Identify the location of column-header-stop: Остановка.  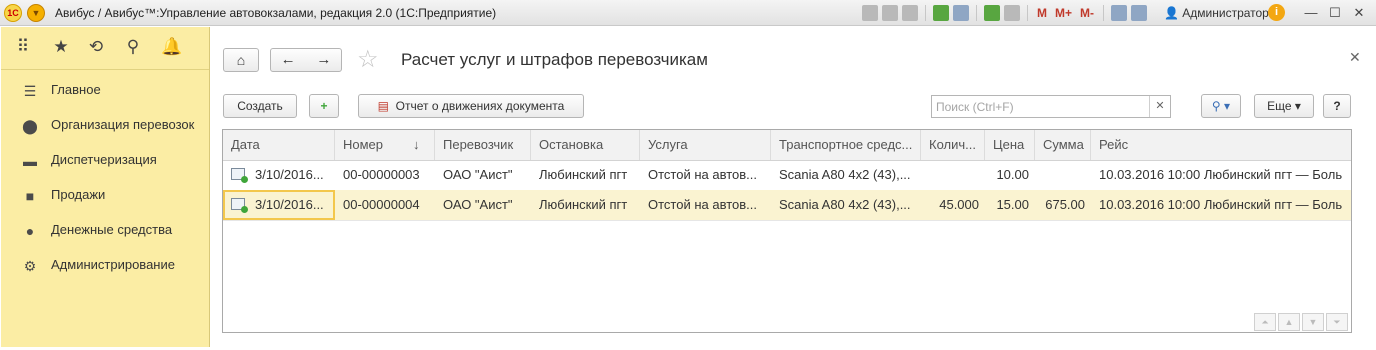
(585, 145).